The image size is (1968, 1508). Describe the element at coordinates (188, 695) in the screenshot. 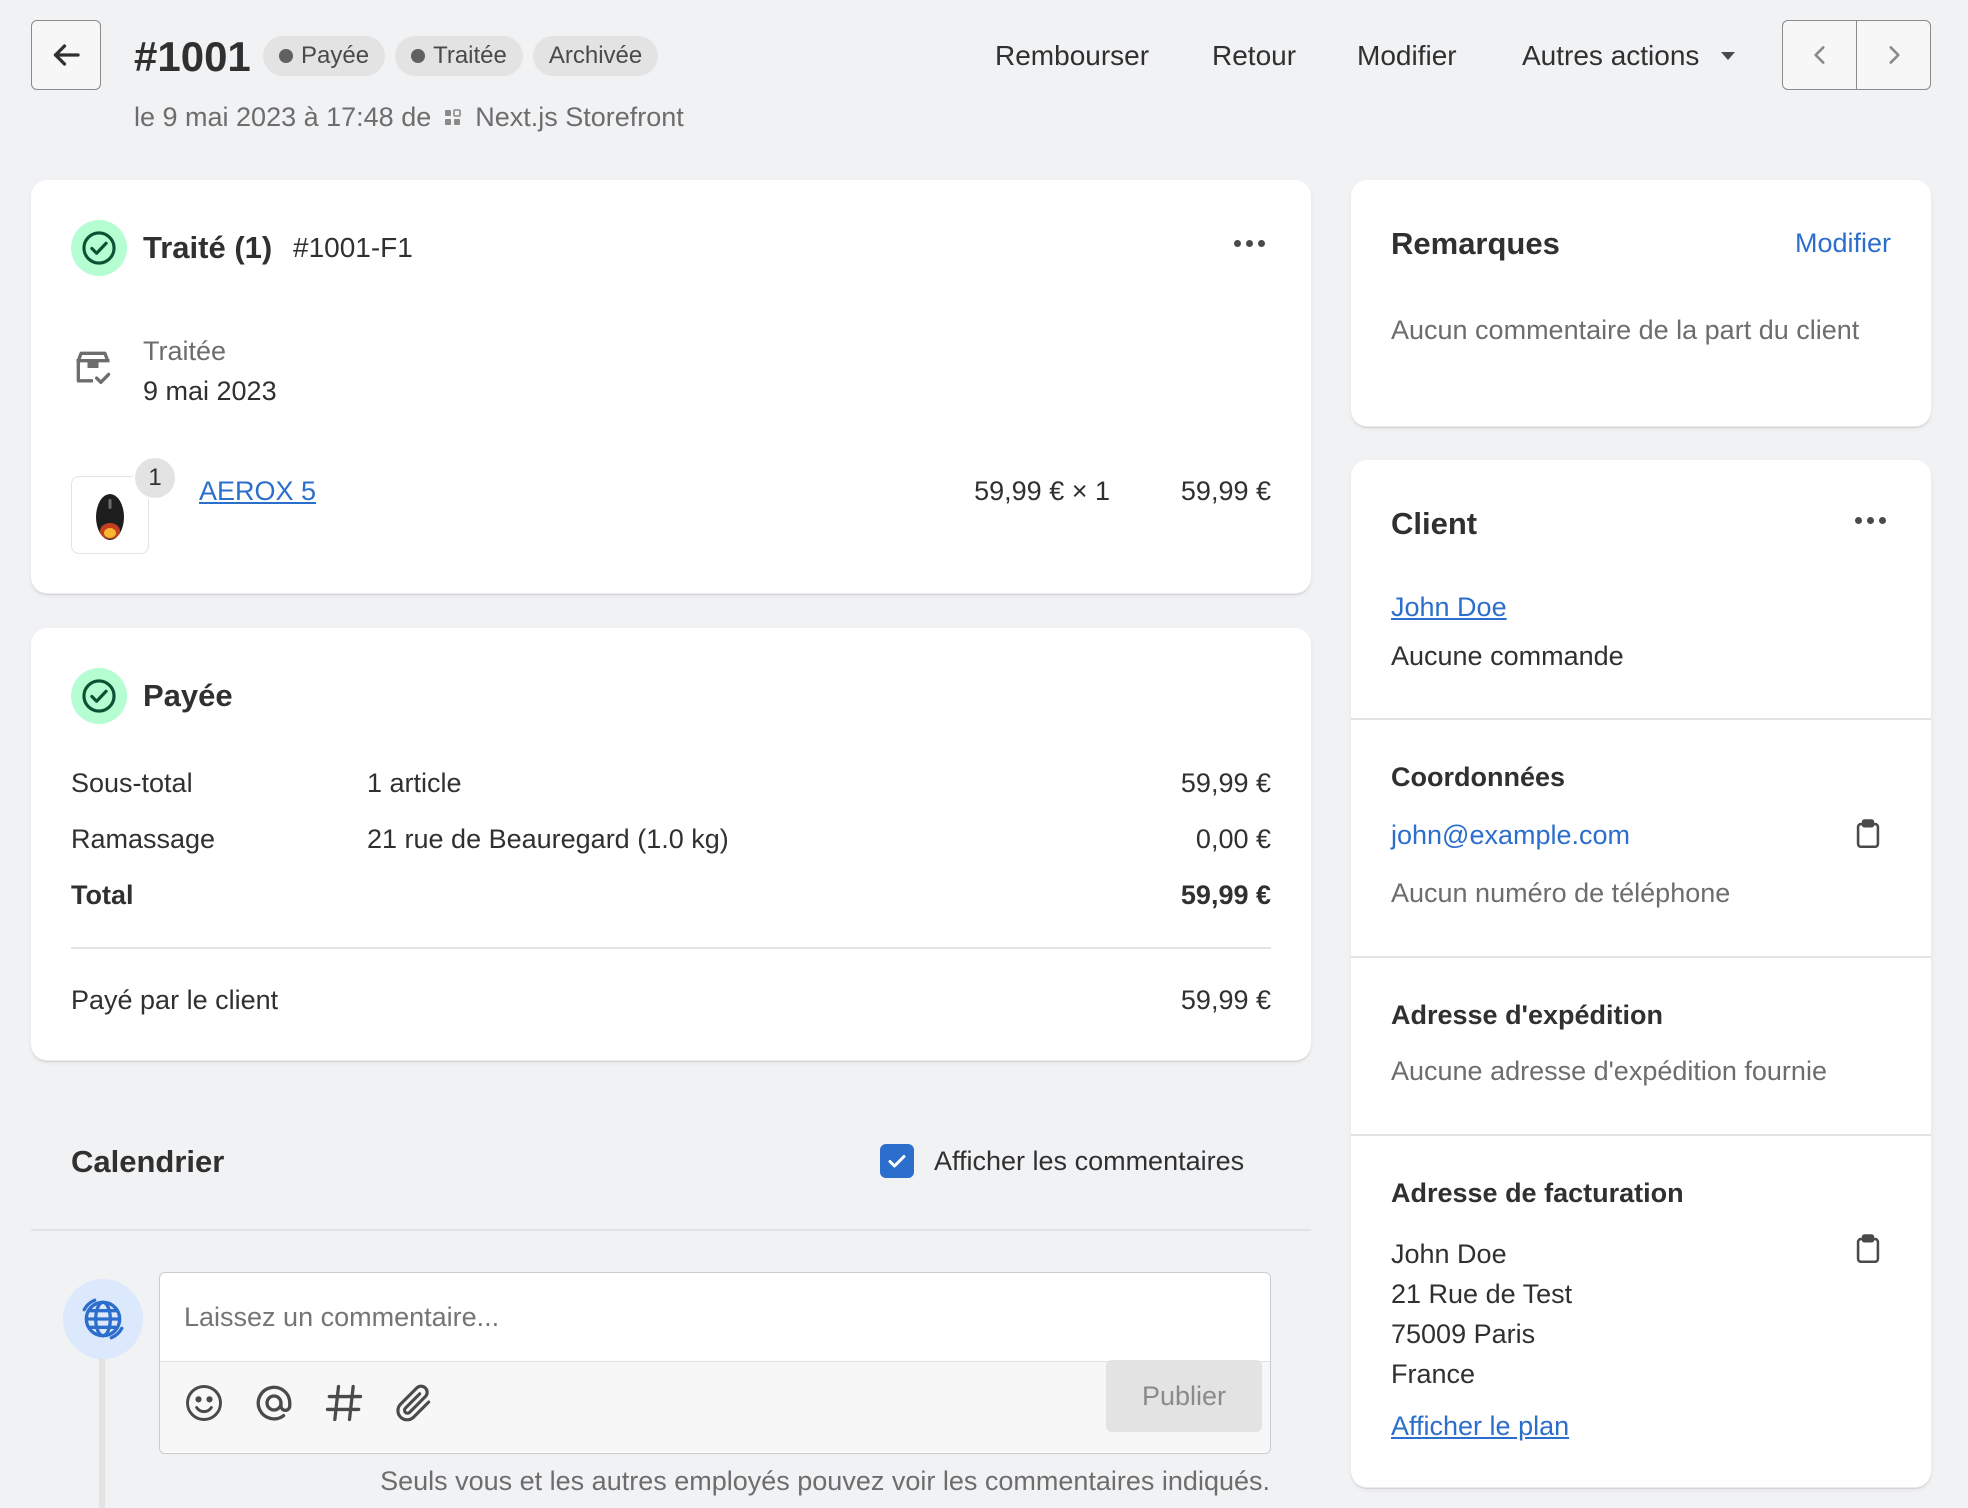

I see `payment-title: Payée` at that location.